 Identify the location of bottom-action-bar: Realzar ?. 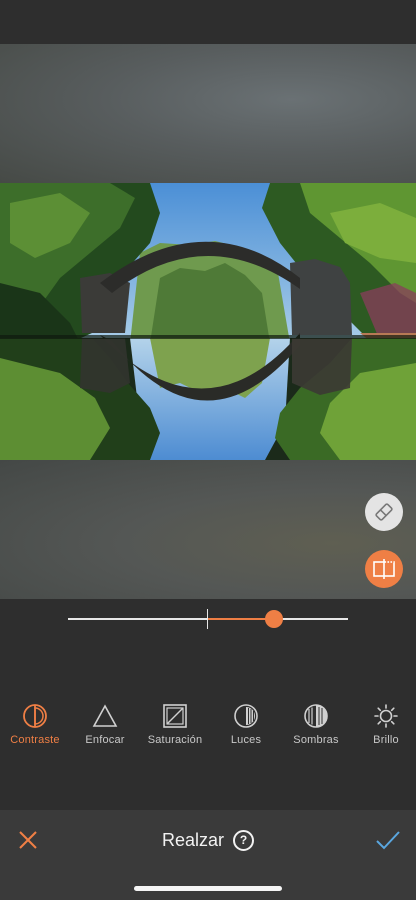
(208, 855).